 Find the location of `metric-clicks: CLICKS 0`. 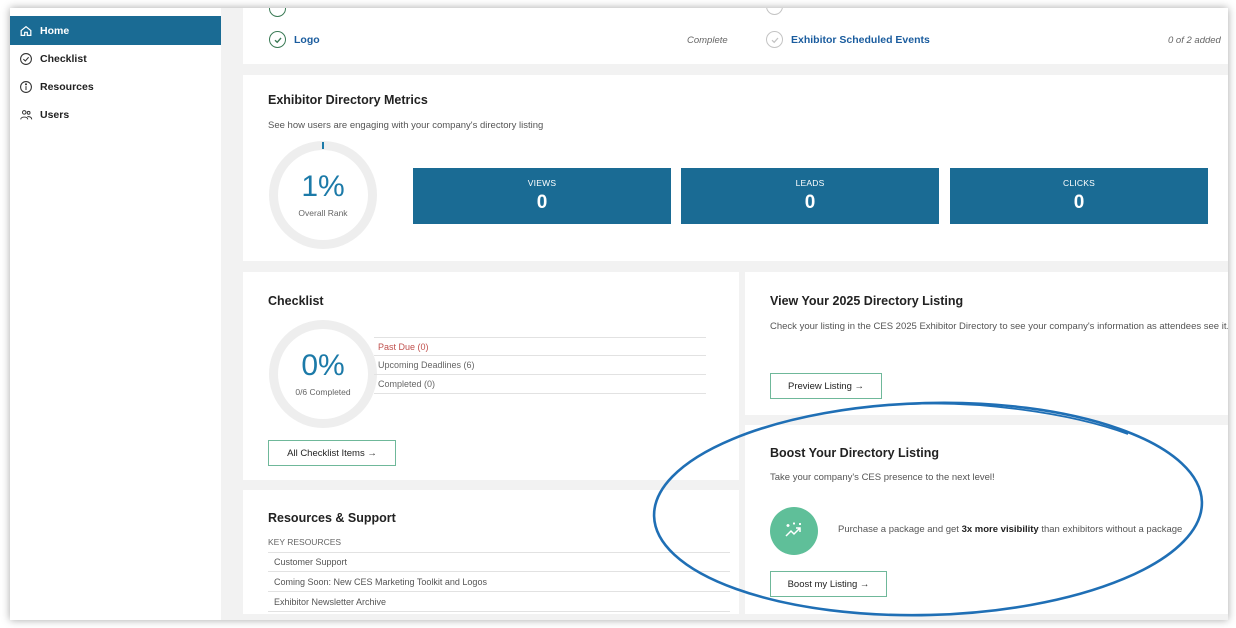

metric-clicks: CLICKS 0 is located at coordinates (1079, 196).